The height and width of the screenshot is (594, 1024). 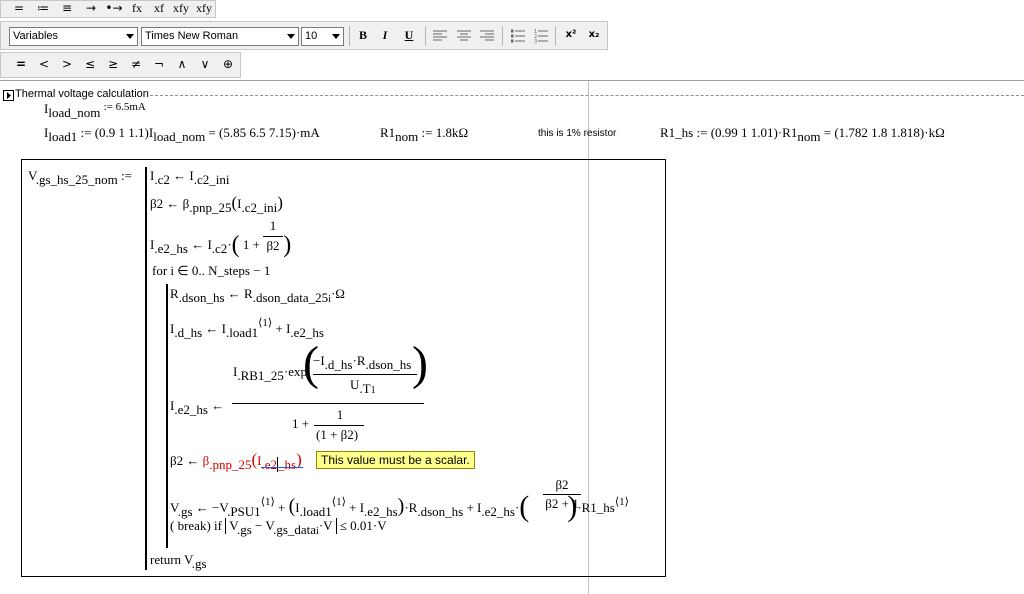 What do you see at coordinates (159, 8) in the screenshot?
I see `postfix-operator-button: xf` at bounding box center [159, 8].